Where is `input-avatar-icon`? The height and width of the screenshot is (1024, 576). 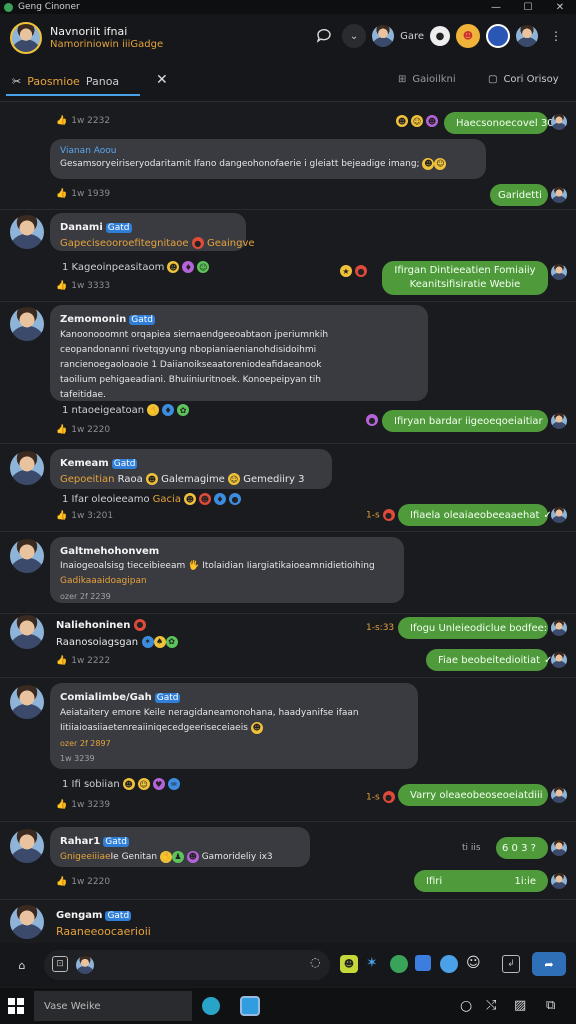 input-avatar-icon is located at coordinates (85, 965).